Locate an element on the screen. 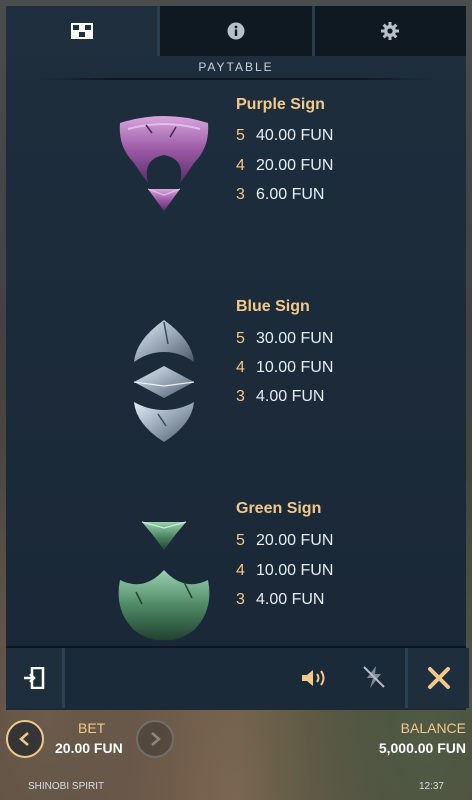 Image resolution: width=472 pixels, height=800 pixels. turbo-button is located at coordinates (374, 677).